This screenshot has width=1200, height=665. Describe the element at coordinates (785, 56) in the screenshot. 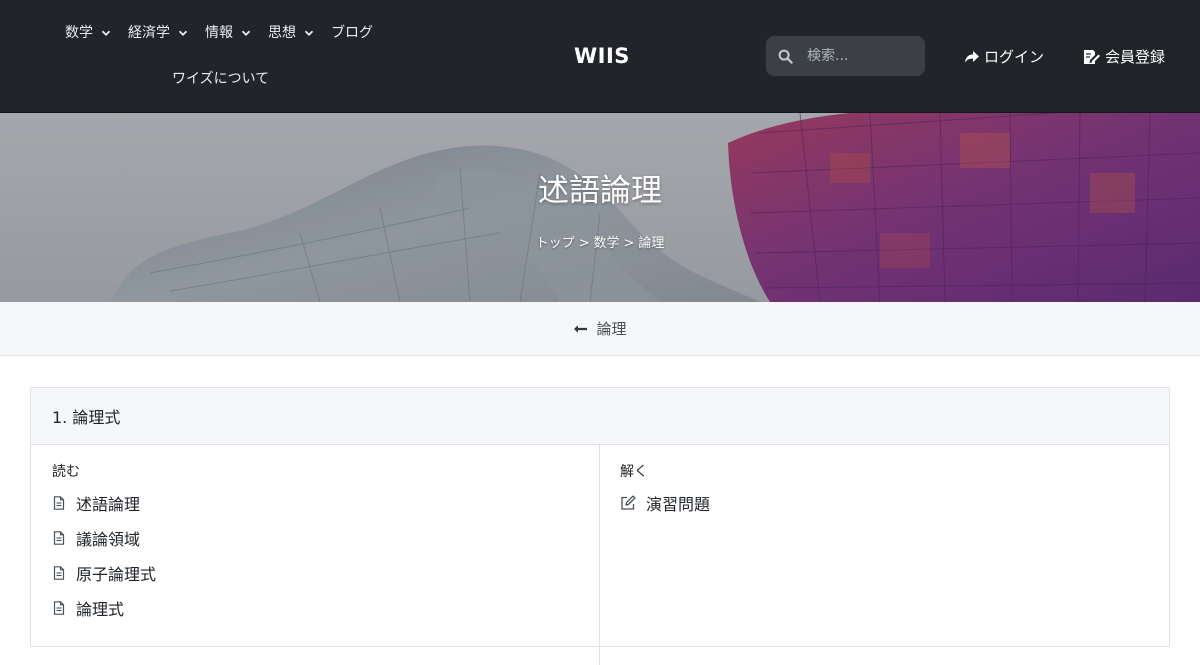

I see `search-icon` at that location.